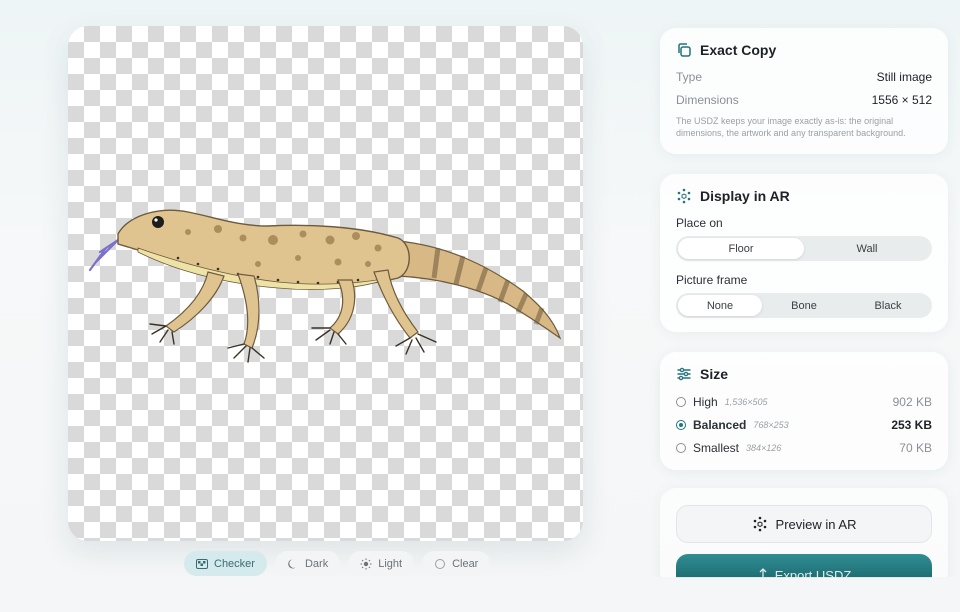  Describe the element at coordinates (771, 424) in the screenshot. I see `size-balanced-dims: 768×253` at that location.